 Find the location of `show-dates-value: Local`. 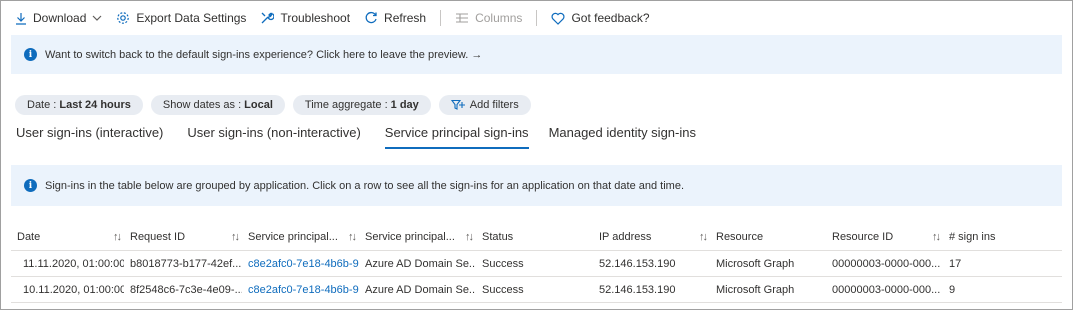

show-dates-value: Local is located at coordinates (258, 105).